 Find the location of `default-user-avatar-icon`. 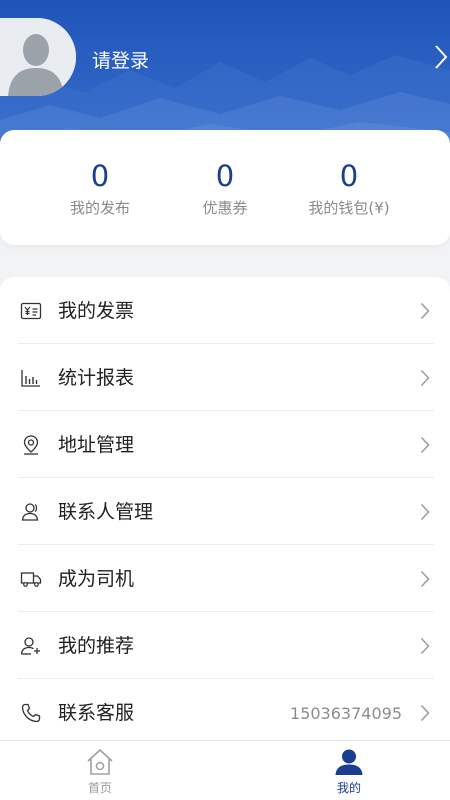

default-user-avatar-icon is located at coordinates (38, 57).